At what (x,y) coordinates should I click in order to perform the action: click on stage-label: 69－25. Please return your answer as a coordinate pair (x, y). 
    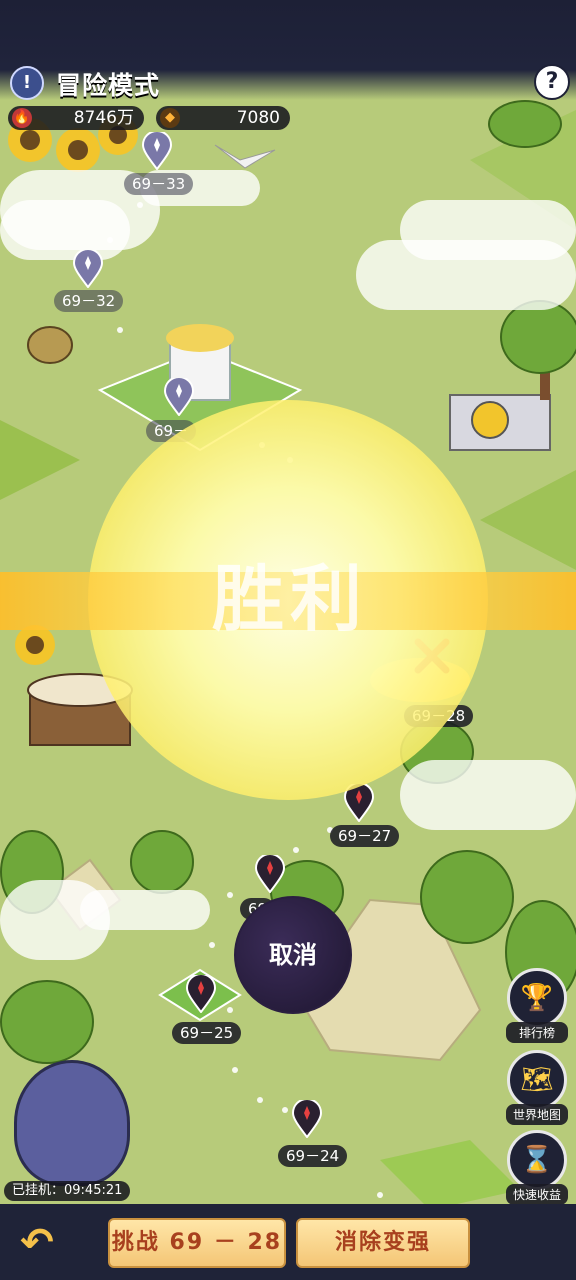
    Looking at the image, I should click on (207, 1033).